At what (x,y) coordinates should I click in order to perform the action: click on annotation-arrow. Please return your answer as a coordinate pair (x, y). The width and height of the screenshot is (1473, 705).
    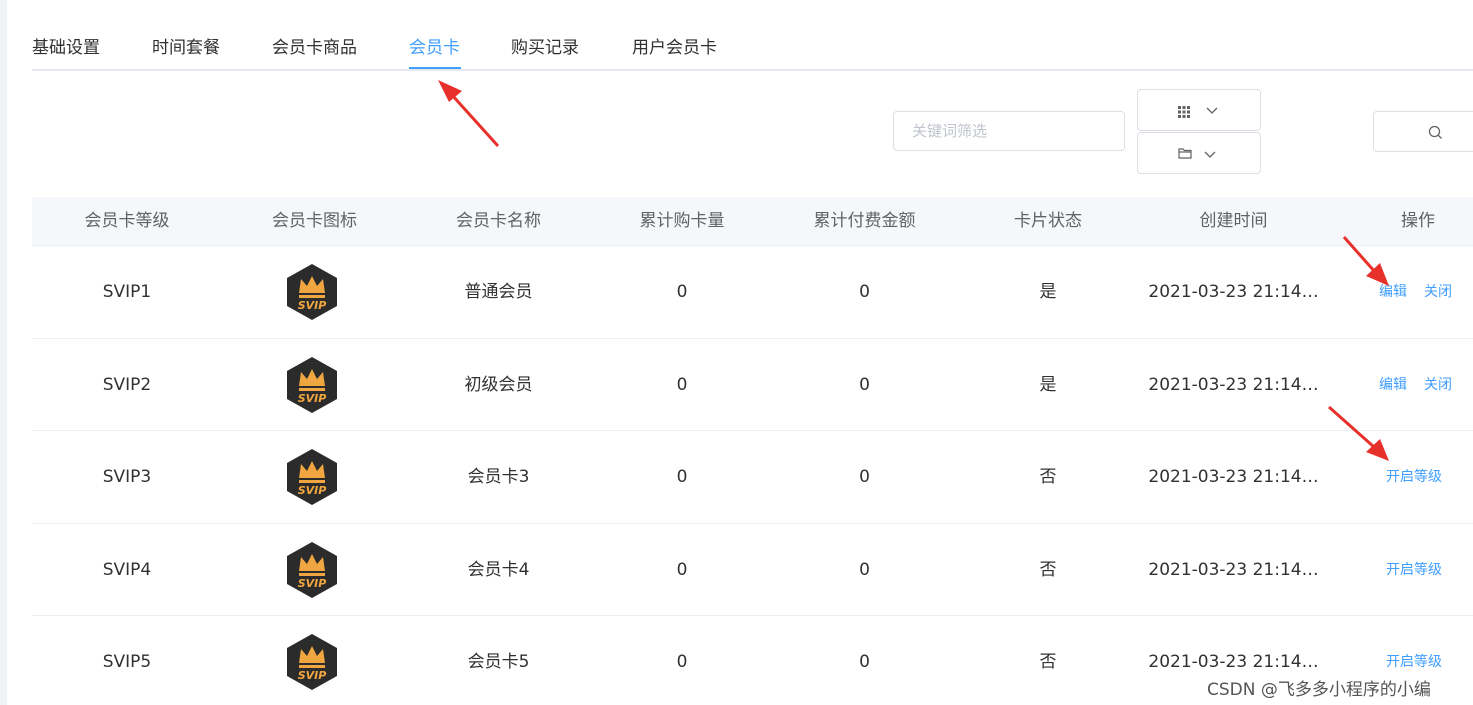
    Looking at the image, I should click on (469, 114).